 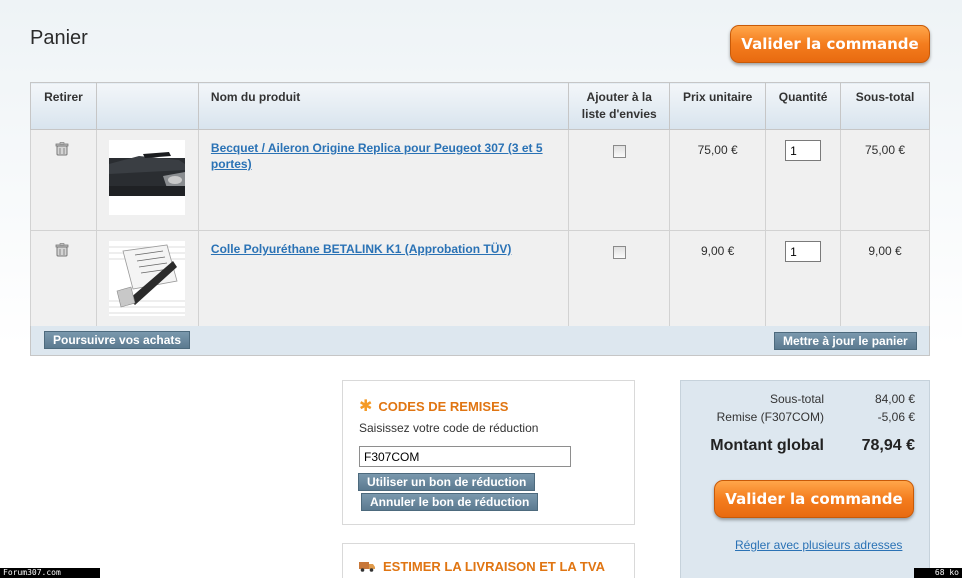 I want to click on page-title: Panier, so click(x=59, y=38).